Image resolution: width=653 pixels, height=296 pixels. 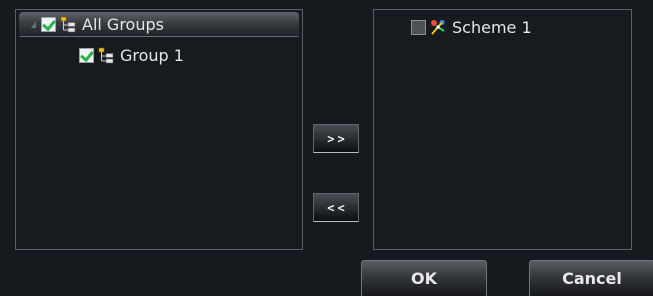 I want to click on group-1-checkbox, so click(x=86, y=55).